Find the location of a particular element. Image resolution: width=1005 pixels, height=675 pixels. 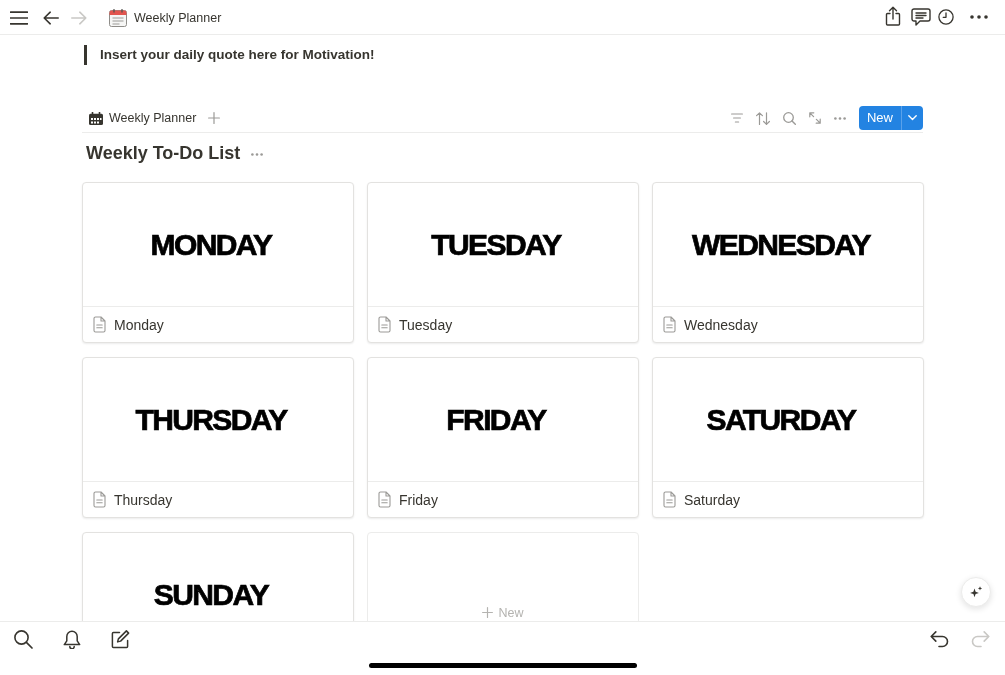

bell-icon is located at coordinates (72, 639).